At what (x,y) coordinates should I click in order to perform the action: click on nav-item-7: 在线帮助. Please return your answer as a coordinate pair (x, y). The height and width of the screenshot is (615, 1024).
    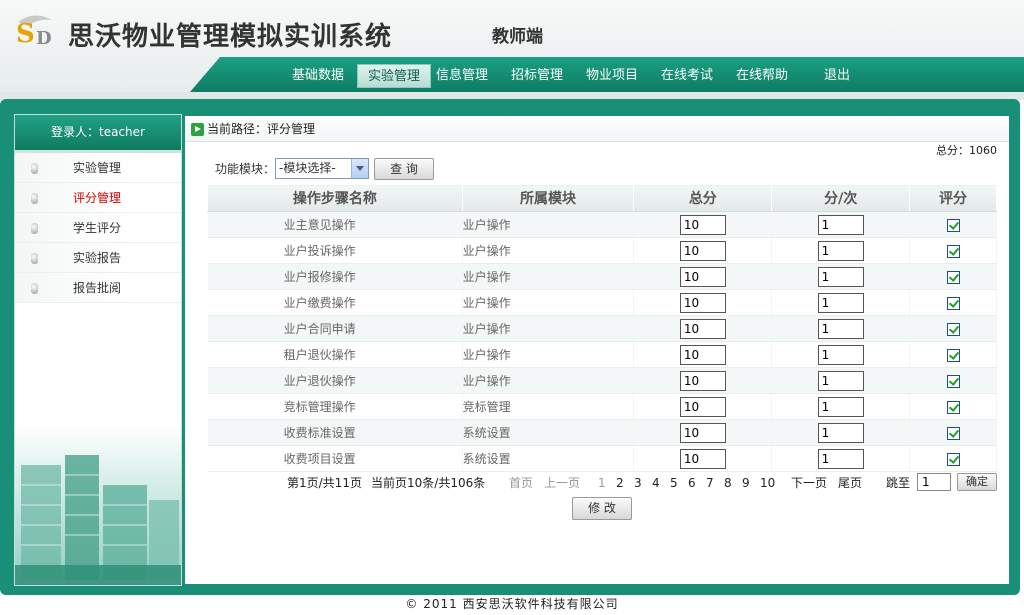
    Looking at the image, I should click on (762, 76).